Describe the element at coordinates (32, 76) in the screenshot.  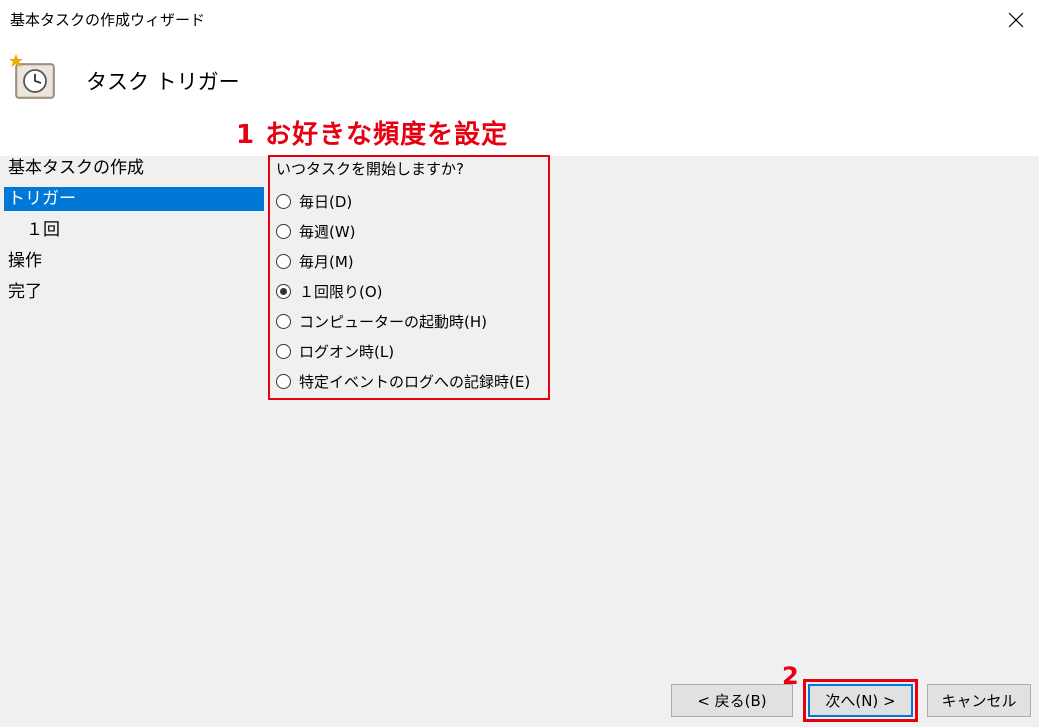
I see `task-scheduler-clock-icon` at that location.